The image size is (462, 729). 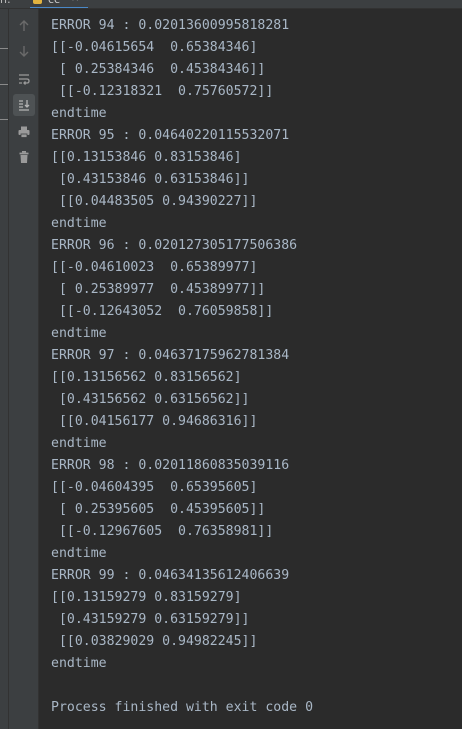 I want to click on down-arrow-icon, so click(x=24, y=51).